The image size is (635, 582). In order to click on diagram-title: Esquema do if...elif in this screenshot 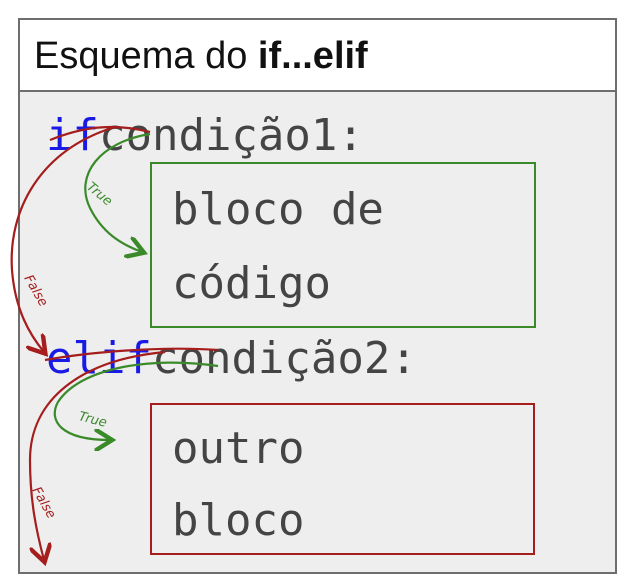, I will do `click(317, 56)`.